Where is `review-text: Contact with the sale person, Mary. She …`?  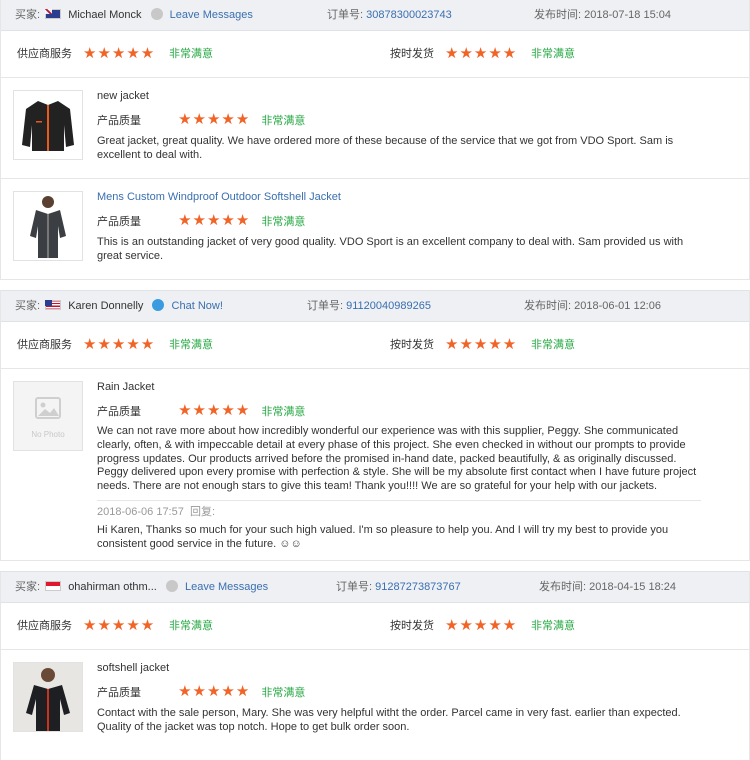 review-text: Contact with the sale person, Mary. She … is located at coordinates (389, 720).